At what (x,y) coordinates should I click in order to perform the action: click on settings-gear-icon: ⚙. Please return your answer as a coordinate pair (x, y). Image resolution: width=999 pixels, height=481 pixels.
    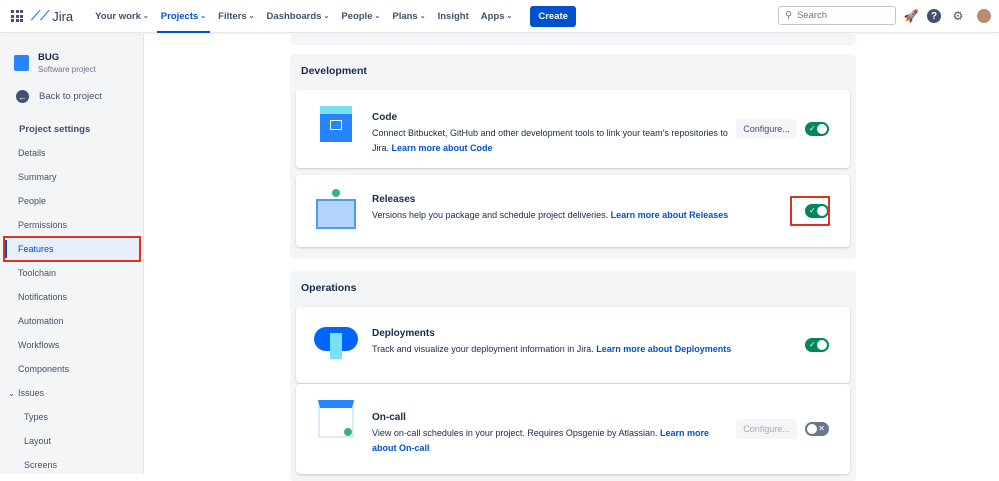
    Looking at the image, I should click on (958, 16).